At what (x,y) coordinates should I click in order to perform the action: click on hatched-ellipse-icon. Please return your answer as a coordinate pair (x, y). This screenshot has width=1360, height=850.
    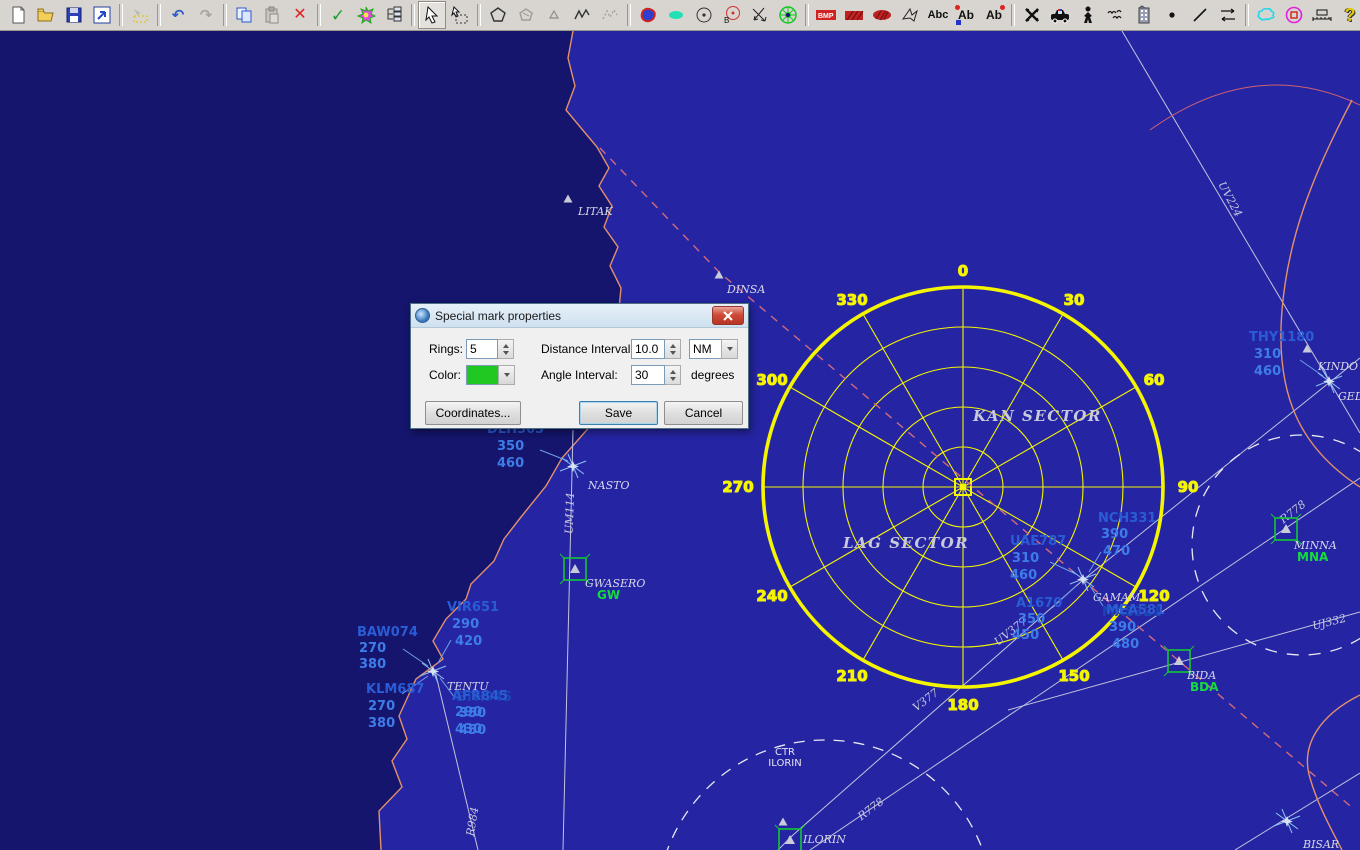
    Looking at the image, I should click on (882, 15).